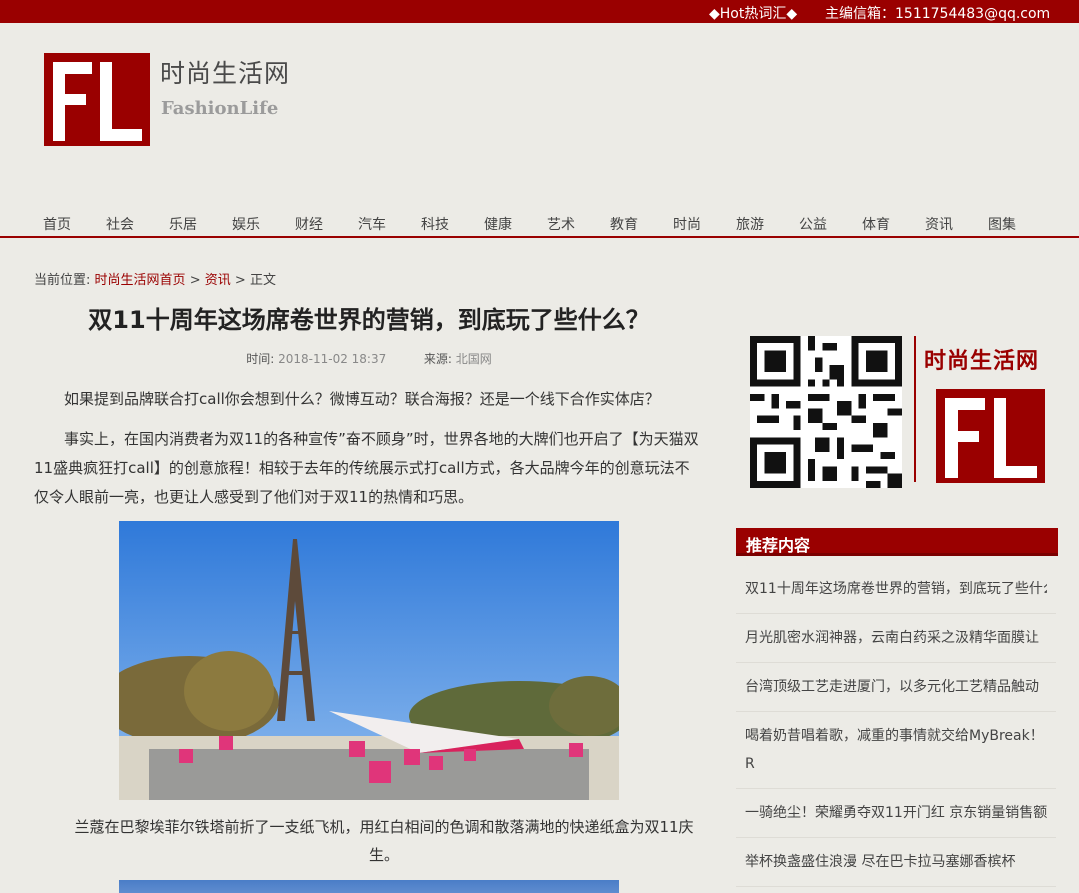 The width and height of the screenshot is (1079, 893). Describe the element at coordinates (369, 320) in the screenshot. I see `article-title: 双11十周年这场席卷世界的营销，到底玩了些什么？` at that location.